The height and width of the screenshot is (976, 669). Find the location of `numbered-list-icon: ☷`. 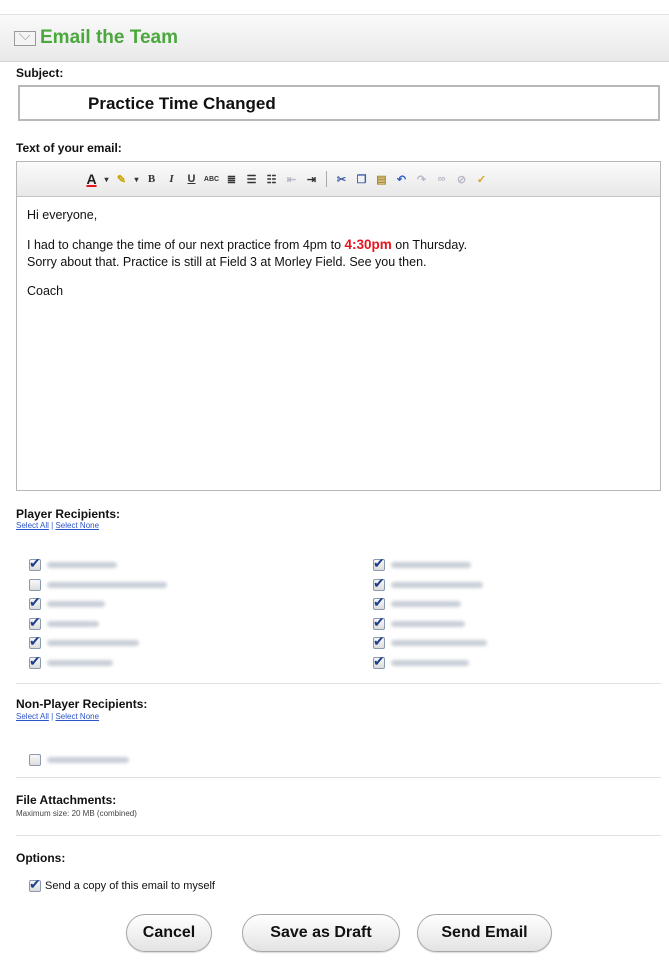

numbered-list-icon: ☷ is located at coordinates (271, 179).